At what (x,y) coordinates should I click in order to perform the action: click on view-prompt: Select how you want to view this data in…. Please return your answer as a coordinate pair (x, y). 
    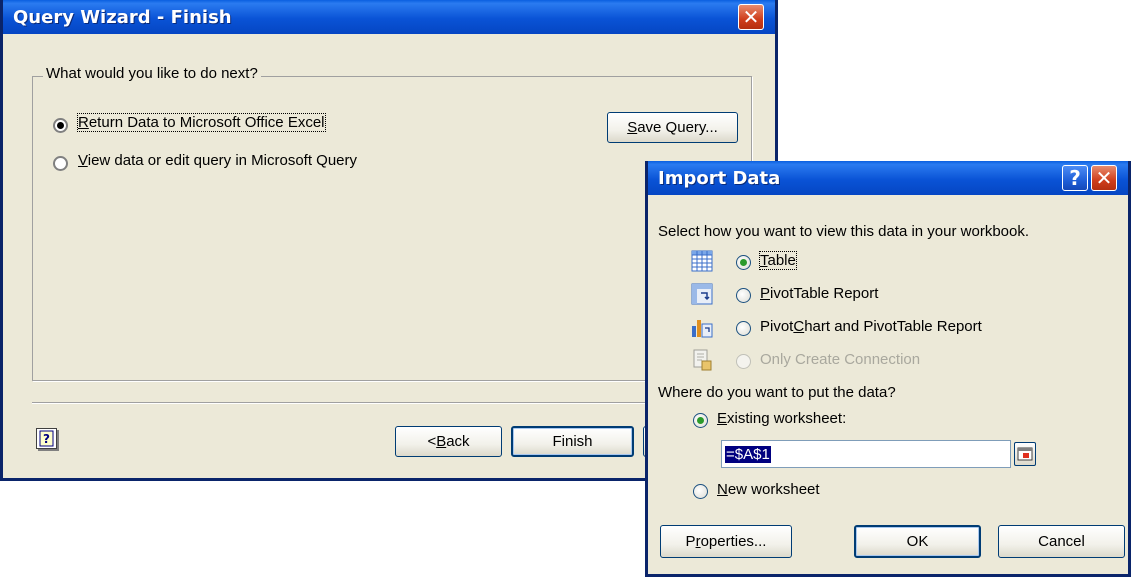
    Looking at the image, I should click on (844, 231).